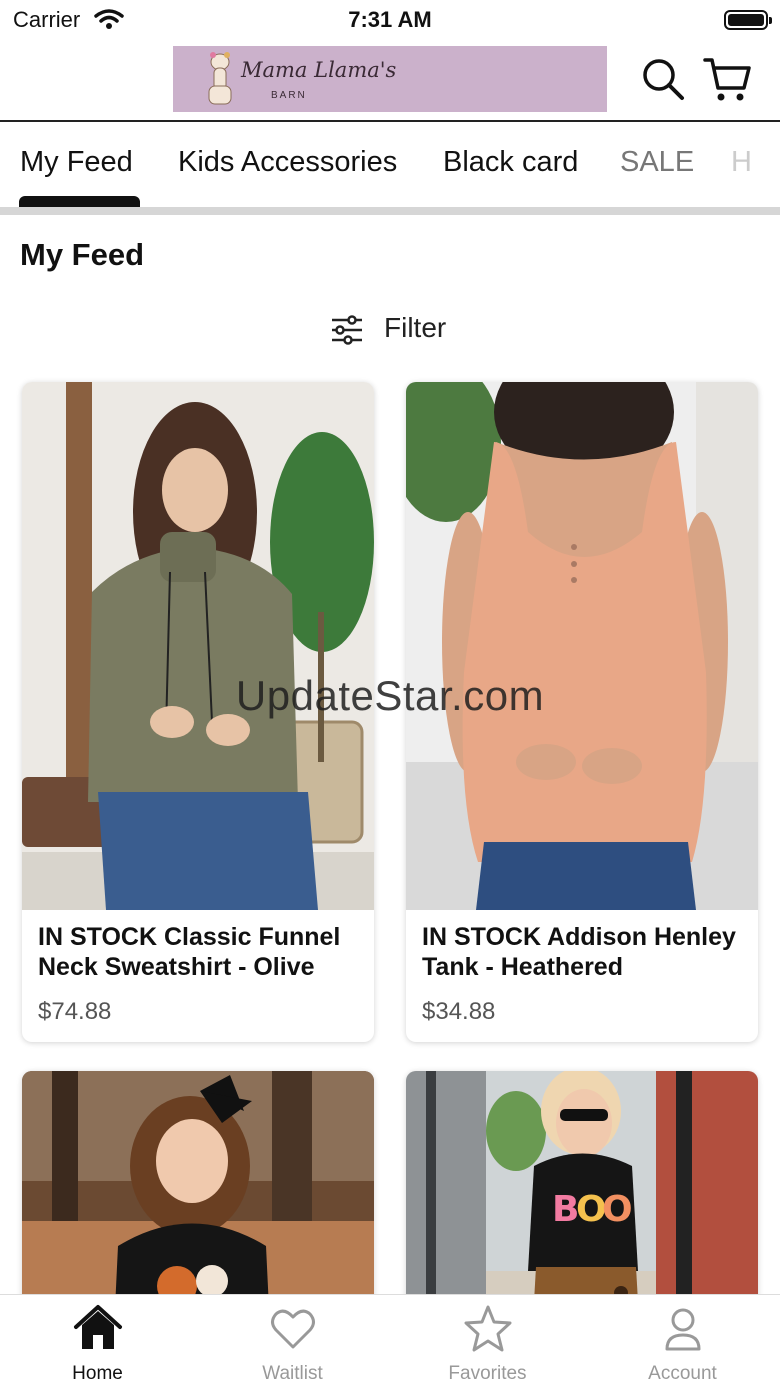 The width and height of the screenshot is (780, 1387). Describe the element at coordinates (579, 952) in the screenshot. I see `product-name: IN STOCK Addison Henley Tank - Heathered` at that location.